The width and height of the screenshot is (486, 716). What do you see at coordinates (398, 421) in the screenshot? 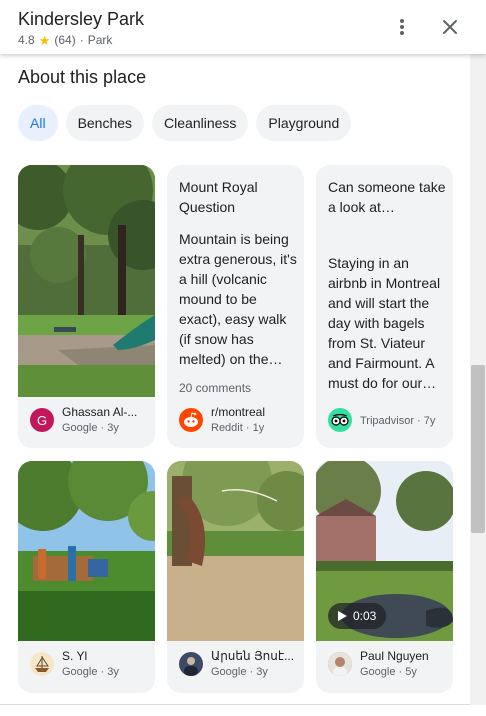
I see `author-name: Tripadvisor · 7y` at bounding box center [398, 421].